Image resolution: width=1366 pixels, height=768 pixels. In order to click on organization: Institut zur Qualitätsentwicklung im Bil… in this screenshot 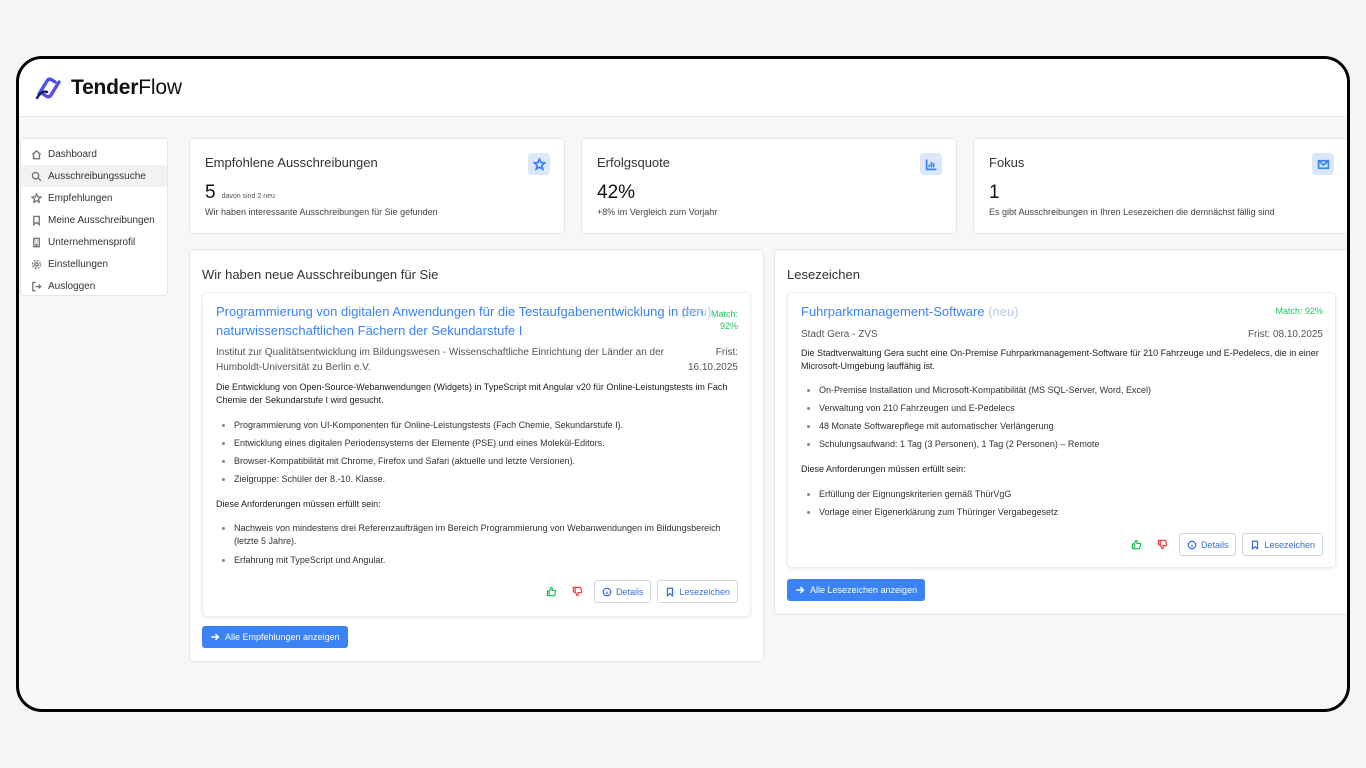, I will do `click(440, 360)`.